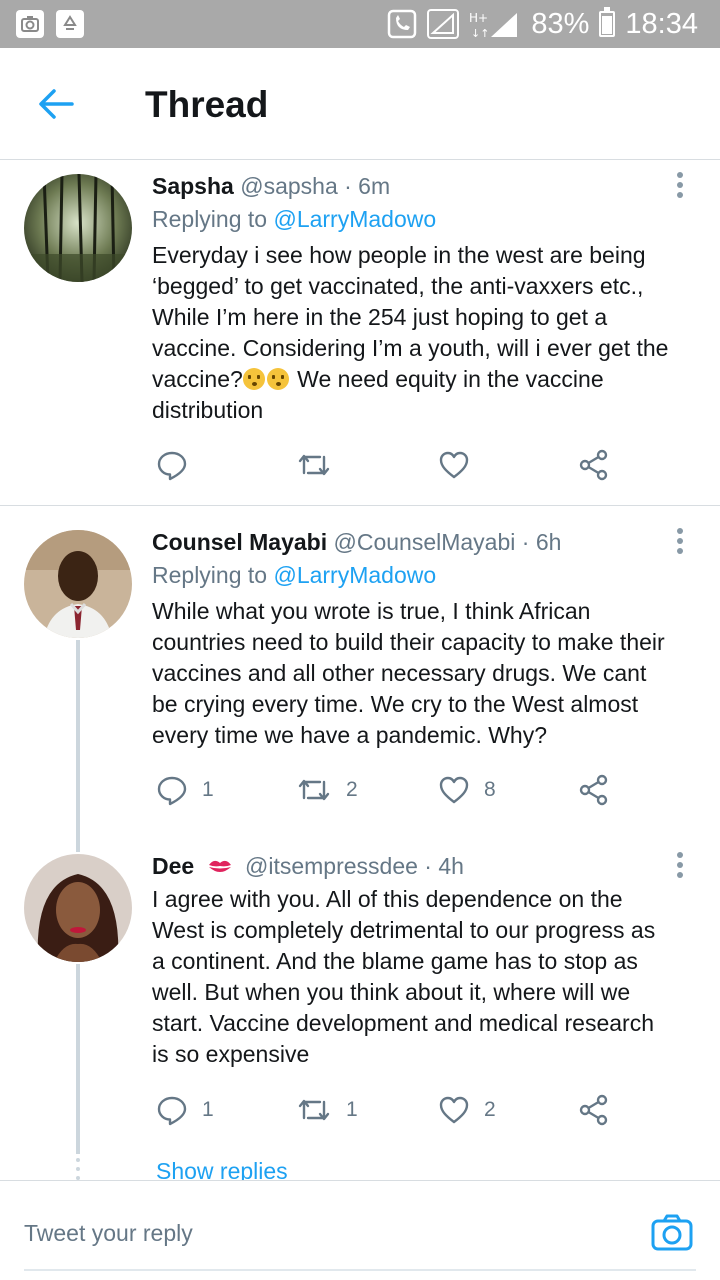 The width and height of the screenshot is (720, 1280). I want to click on text-line: vaccine? We need equity in the vaccine, so click(427, 379).